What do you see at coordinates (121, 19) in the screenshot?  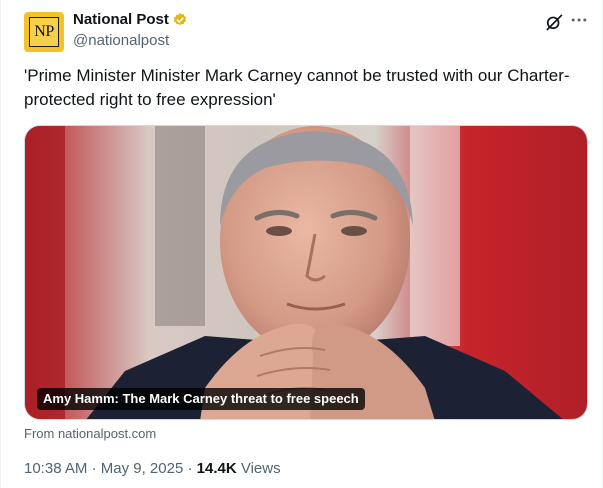 I see `author-display-name: National Post` at bounding box center [121, 19].